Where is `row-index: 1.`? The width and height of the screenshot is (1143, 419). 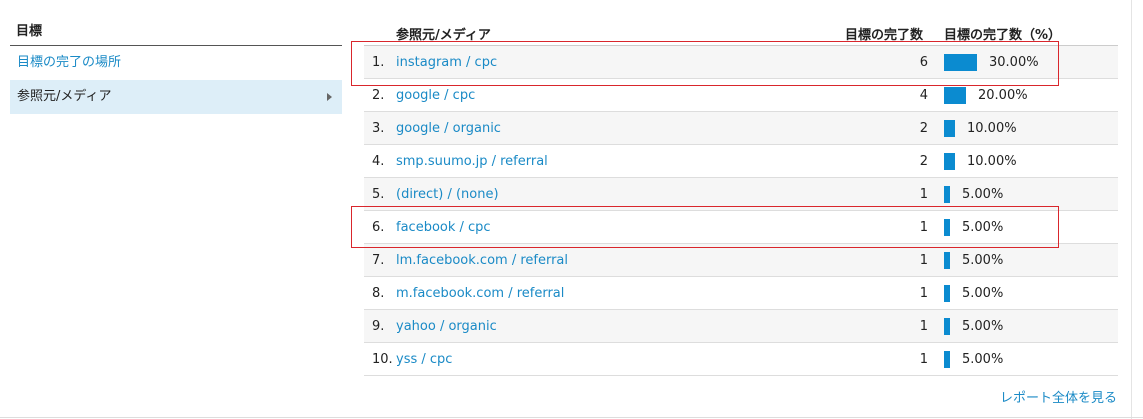 row-index: 1. is located at coordinates (378, 62).